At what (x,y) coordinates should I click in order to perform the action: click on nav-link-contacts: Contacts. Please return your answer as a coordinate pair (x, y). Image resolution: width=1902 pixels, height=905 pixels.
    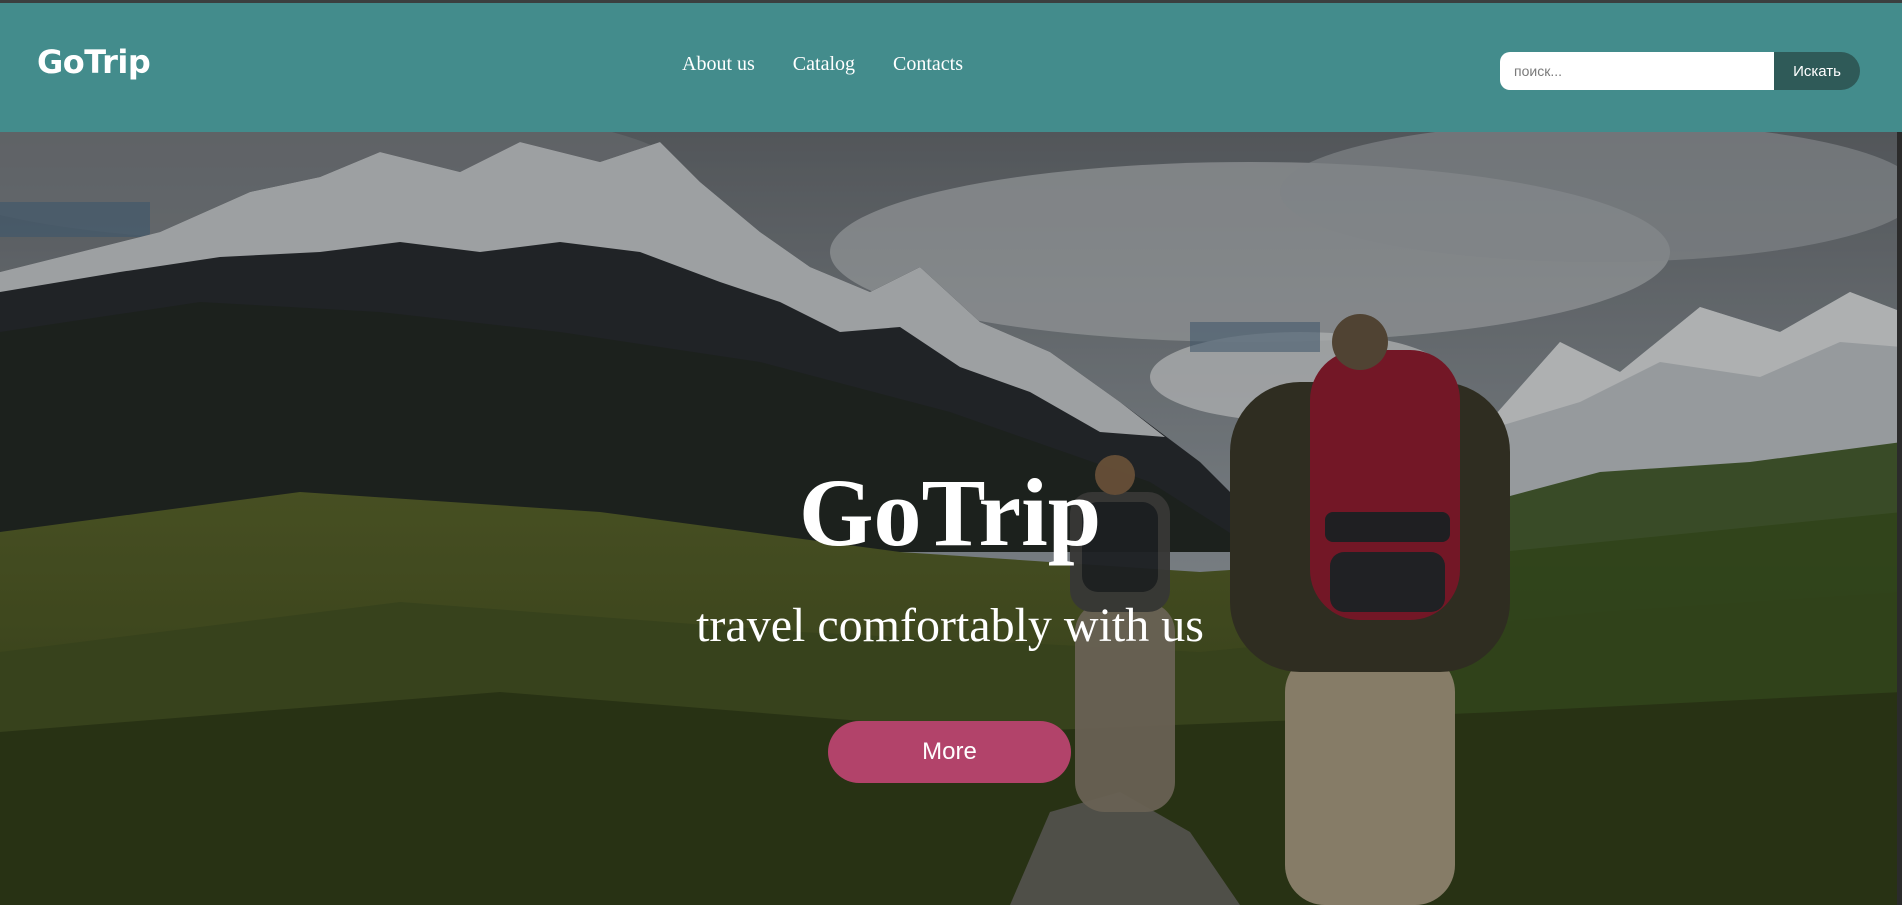
    Looking at the image, I should click on (928, 64).